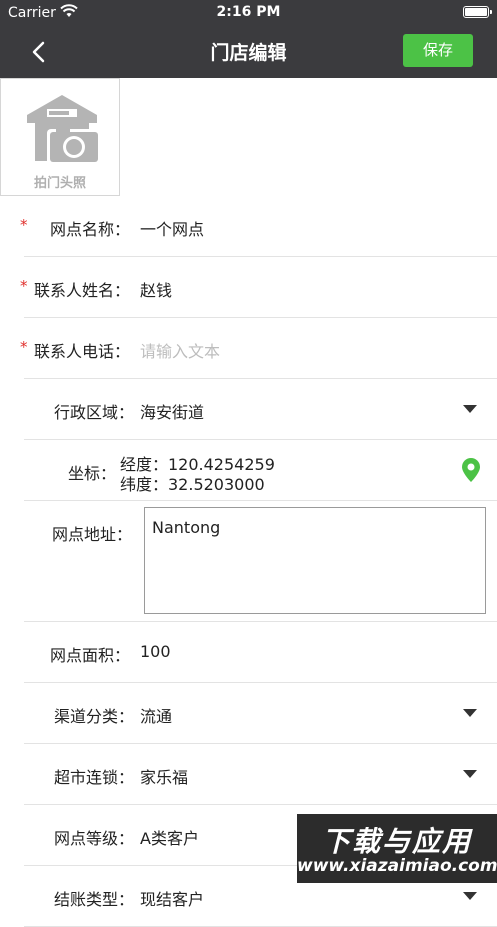  I want to click on nav-bar: 门店编辑 保存, so click(248, 52).